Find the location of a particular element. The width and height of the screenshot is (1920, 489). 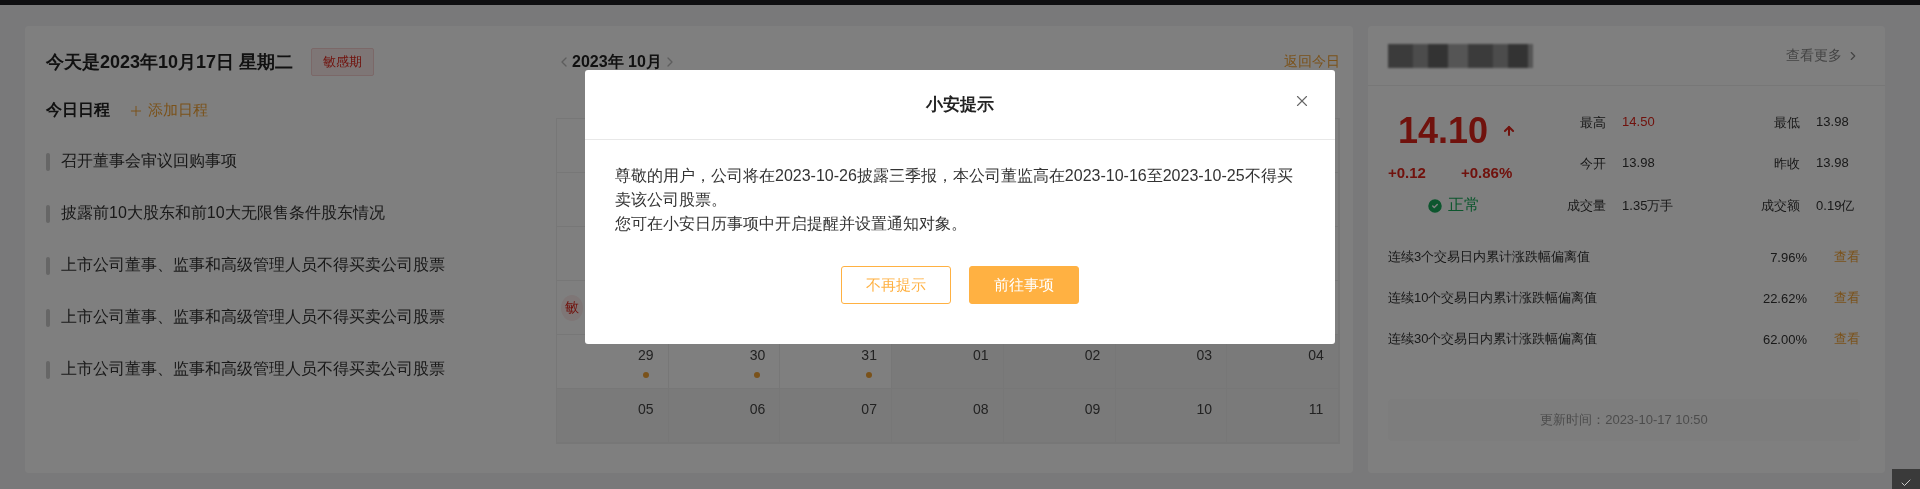

sensitive-period-tag: 敏感期 is located at coordinates (343, 62).